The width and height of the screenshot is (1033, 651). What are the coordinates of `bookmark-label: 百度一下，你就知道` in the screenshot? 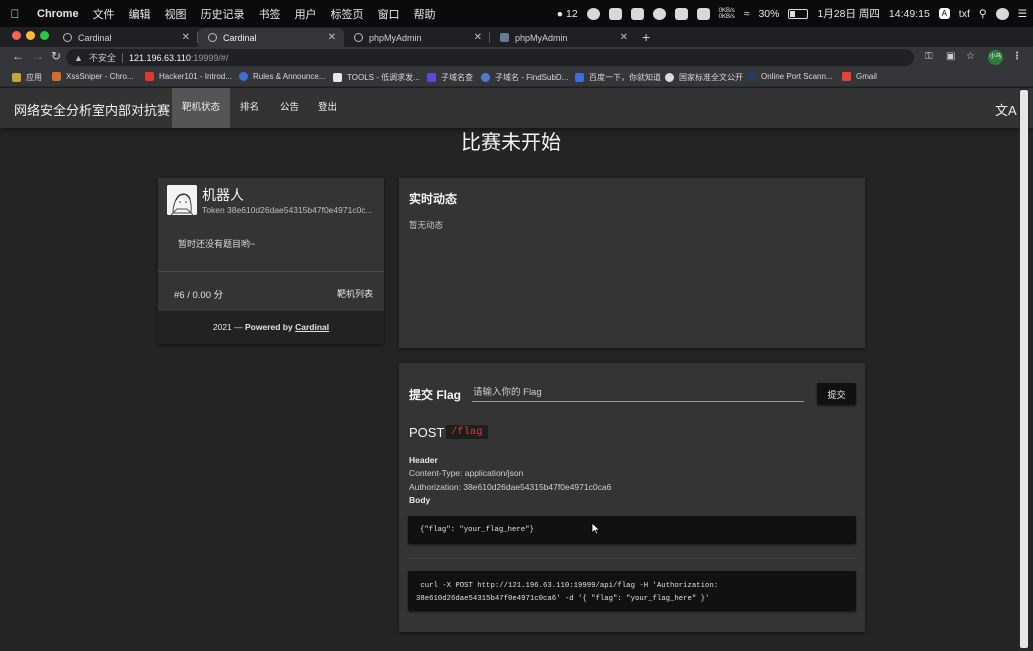 It's located at (625, 77).